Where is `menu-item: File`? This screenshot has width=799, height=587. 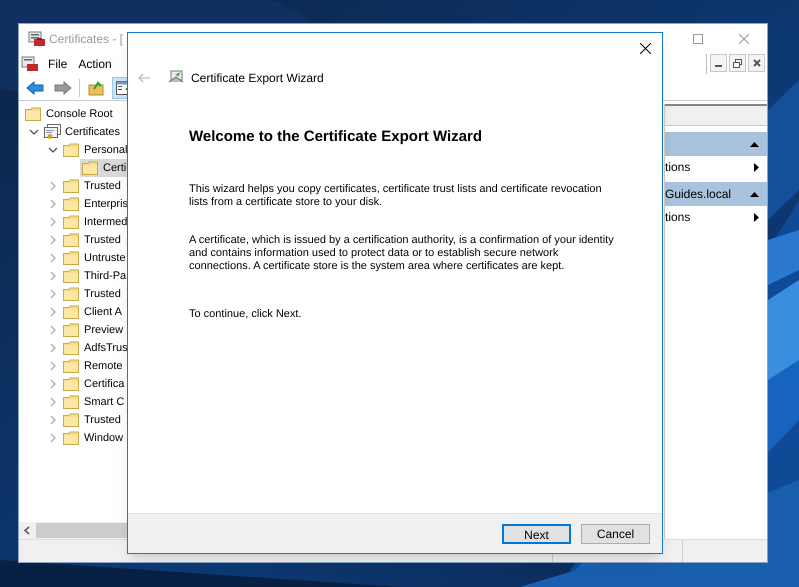
menu-item: File is located at coordinates (58, 64).